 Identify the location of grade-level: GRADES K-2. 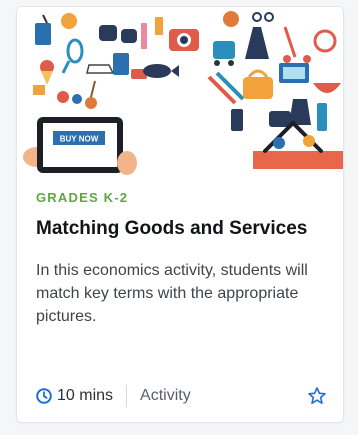
(82, 197).